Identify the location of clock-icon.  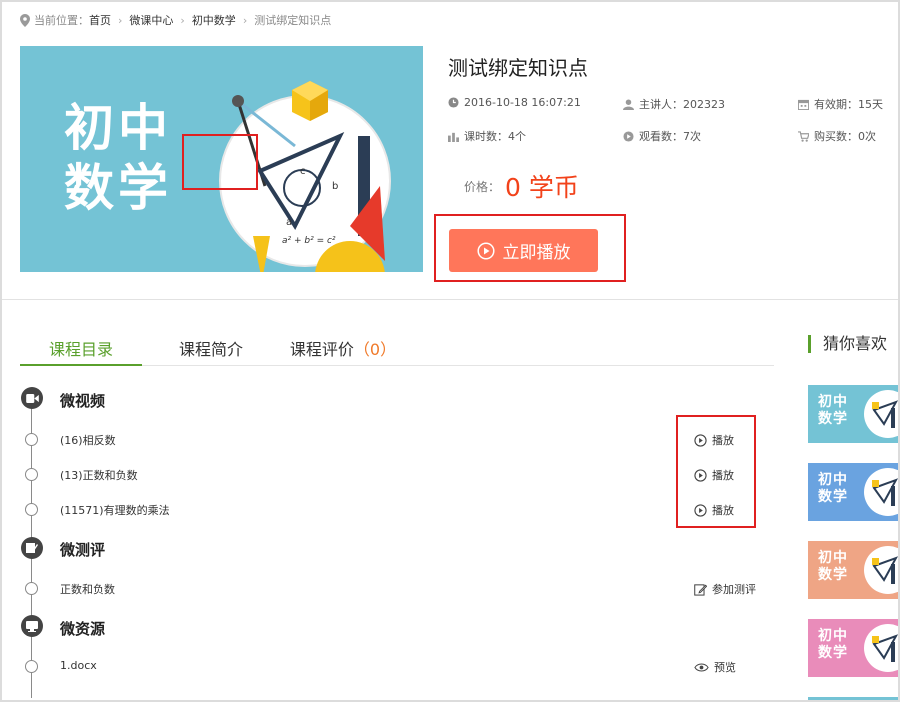
(453, 102).